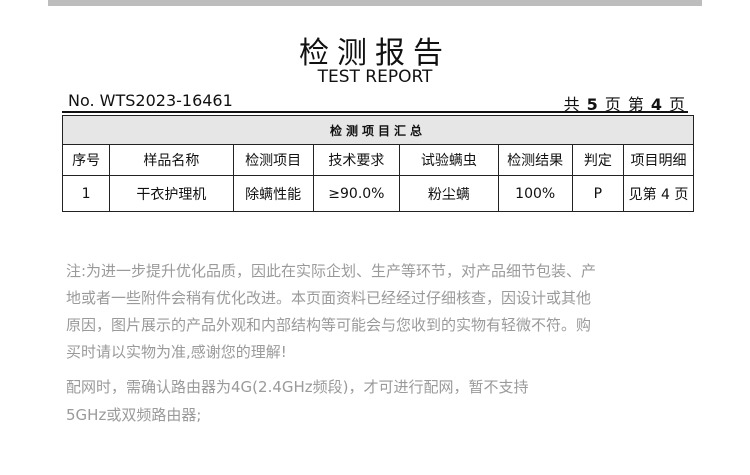 The height and width of the screenshot is (475, 750). I want to click on table-cell: P, so click(598, 193).